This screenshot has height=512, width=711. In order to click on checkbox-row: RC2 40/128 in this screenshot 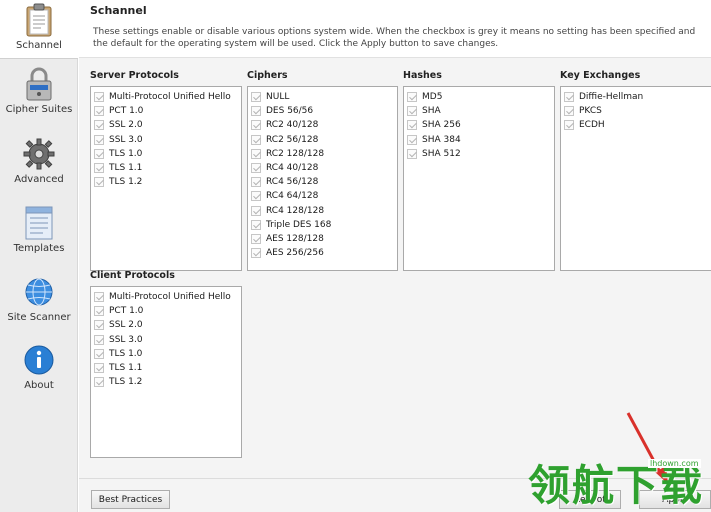, I will do `click(324, 125)`.